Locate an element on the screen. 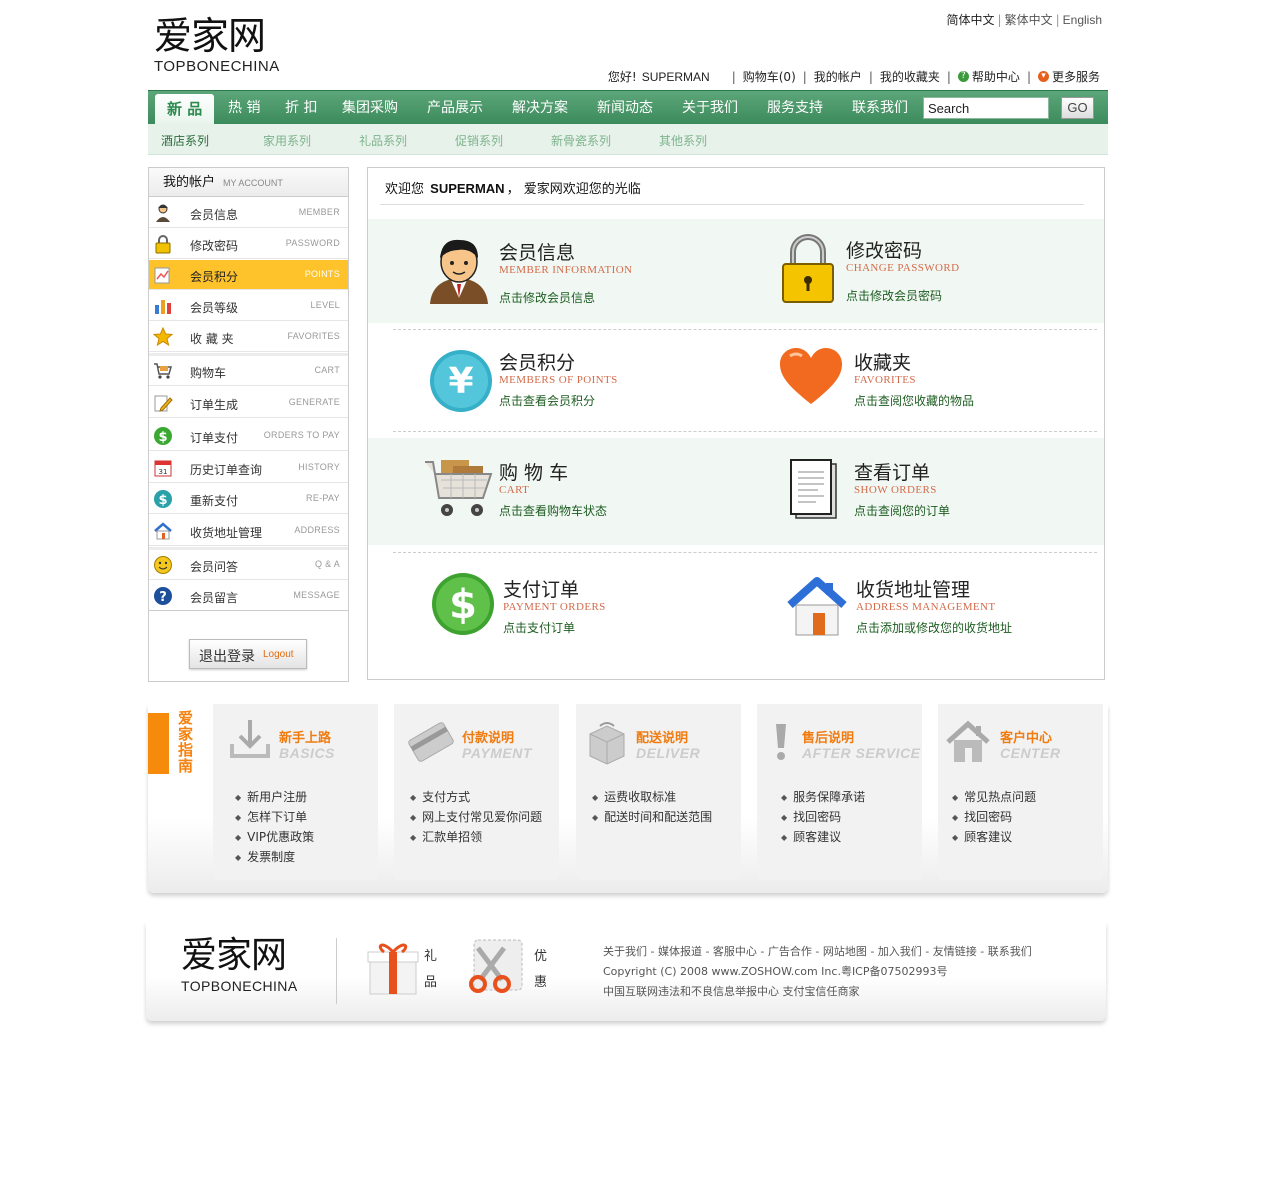 The width and height of the screenshot is (1280, 1185). sidebar-item-label: 重新支付 is located at coordinates (214, 501).